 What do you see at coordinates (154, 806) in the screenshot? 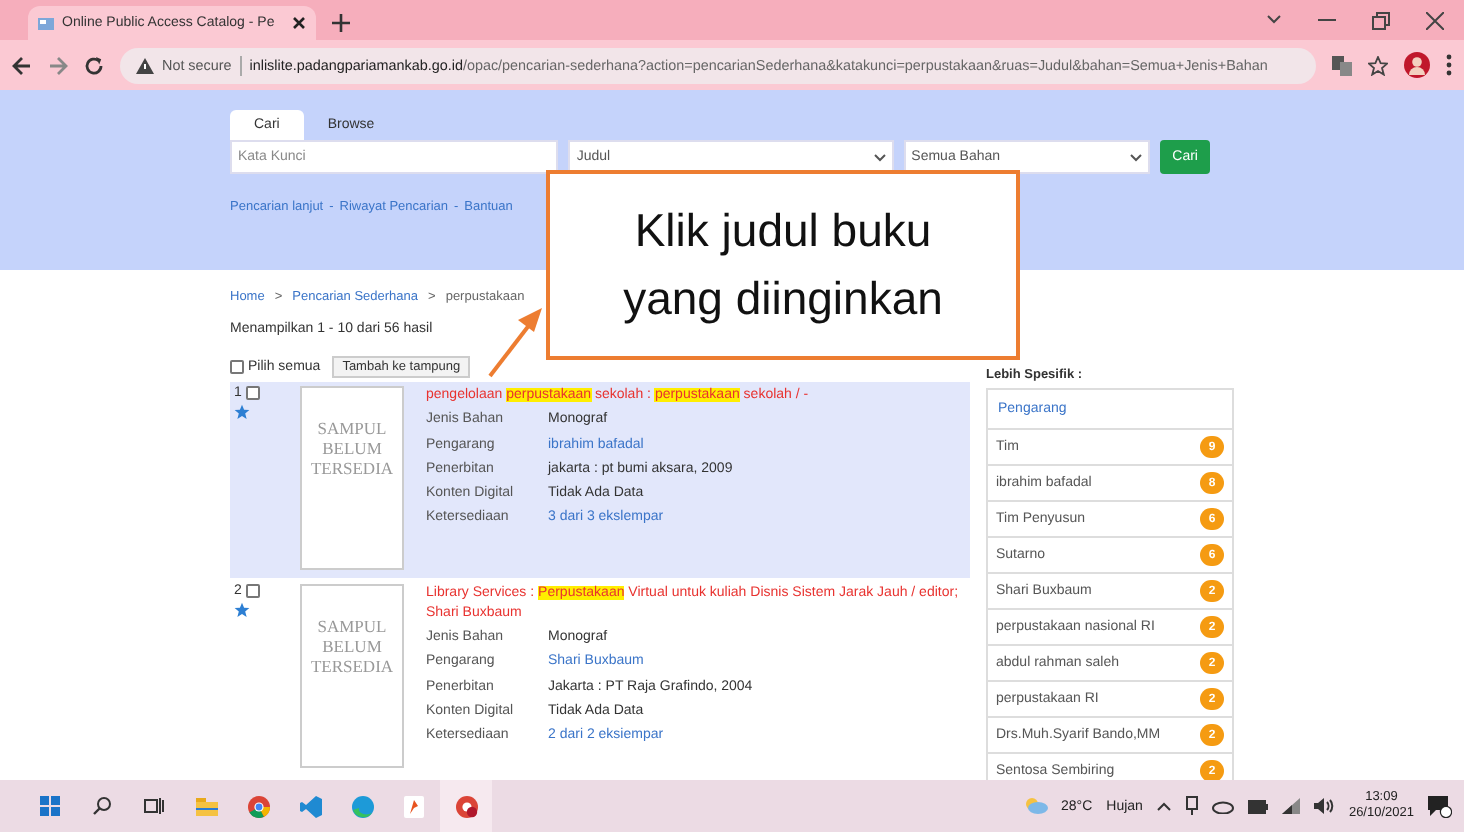
I see `task-view-icon` at bounding box center [154, 806].